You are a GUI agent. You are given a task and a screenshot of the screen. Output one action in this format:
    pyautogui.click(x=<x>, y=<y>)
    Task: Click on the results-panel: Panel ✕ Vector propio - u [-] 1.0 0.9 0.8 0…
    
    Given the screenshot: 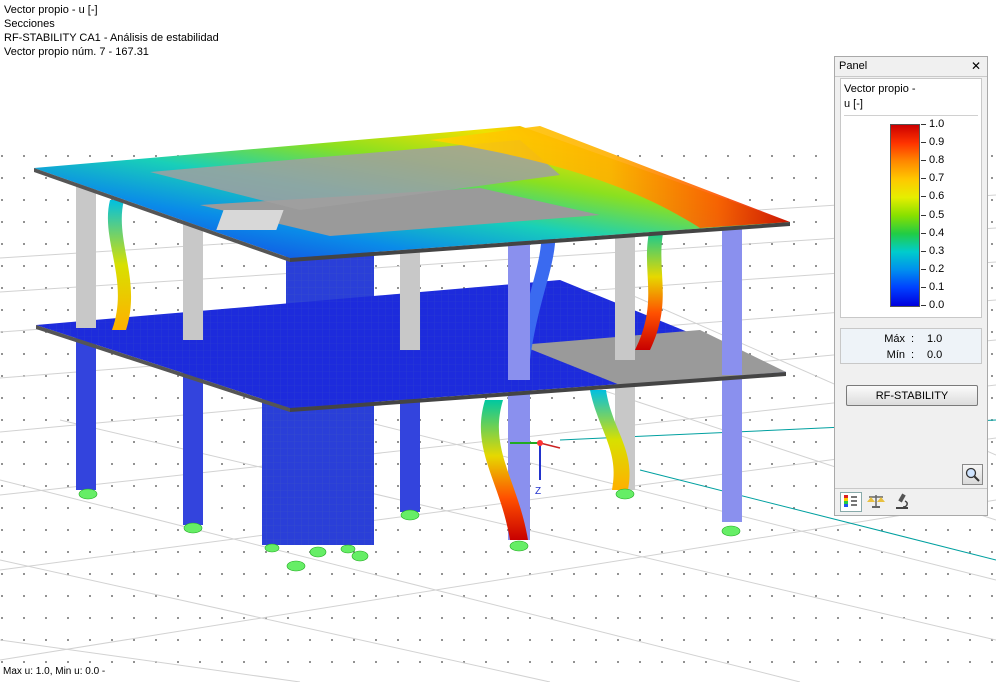 What is the action you would take?
    pyautogui.click(x=911, y=286)
    